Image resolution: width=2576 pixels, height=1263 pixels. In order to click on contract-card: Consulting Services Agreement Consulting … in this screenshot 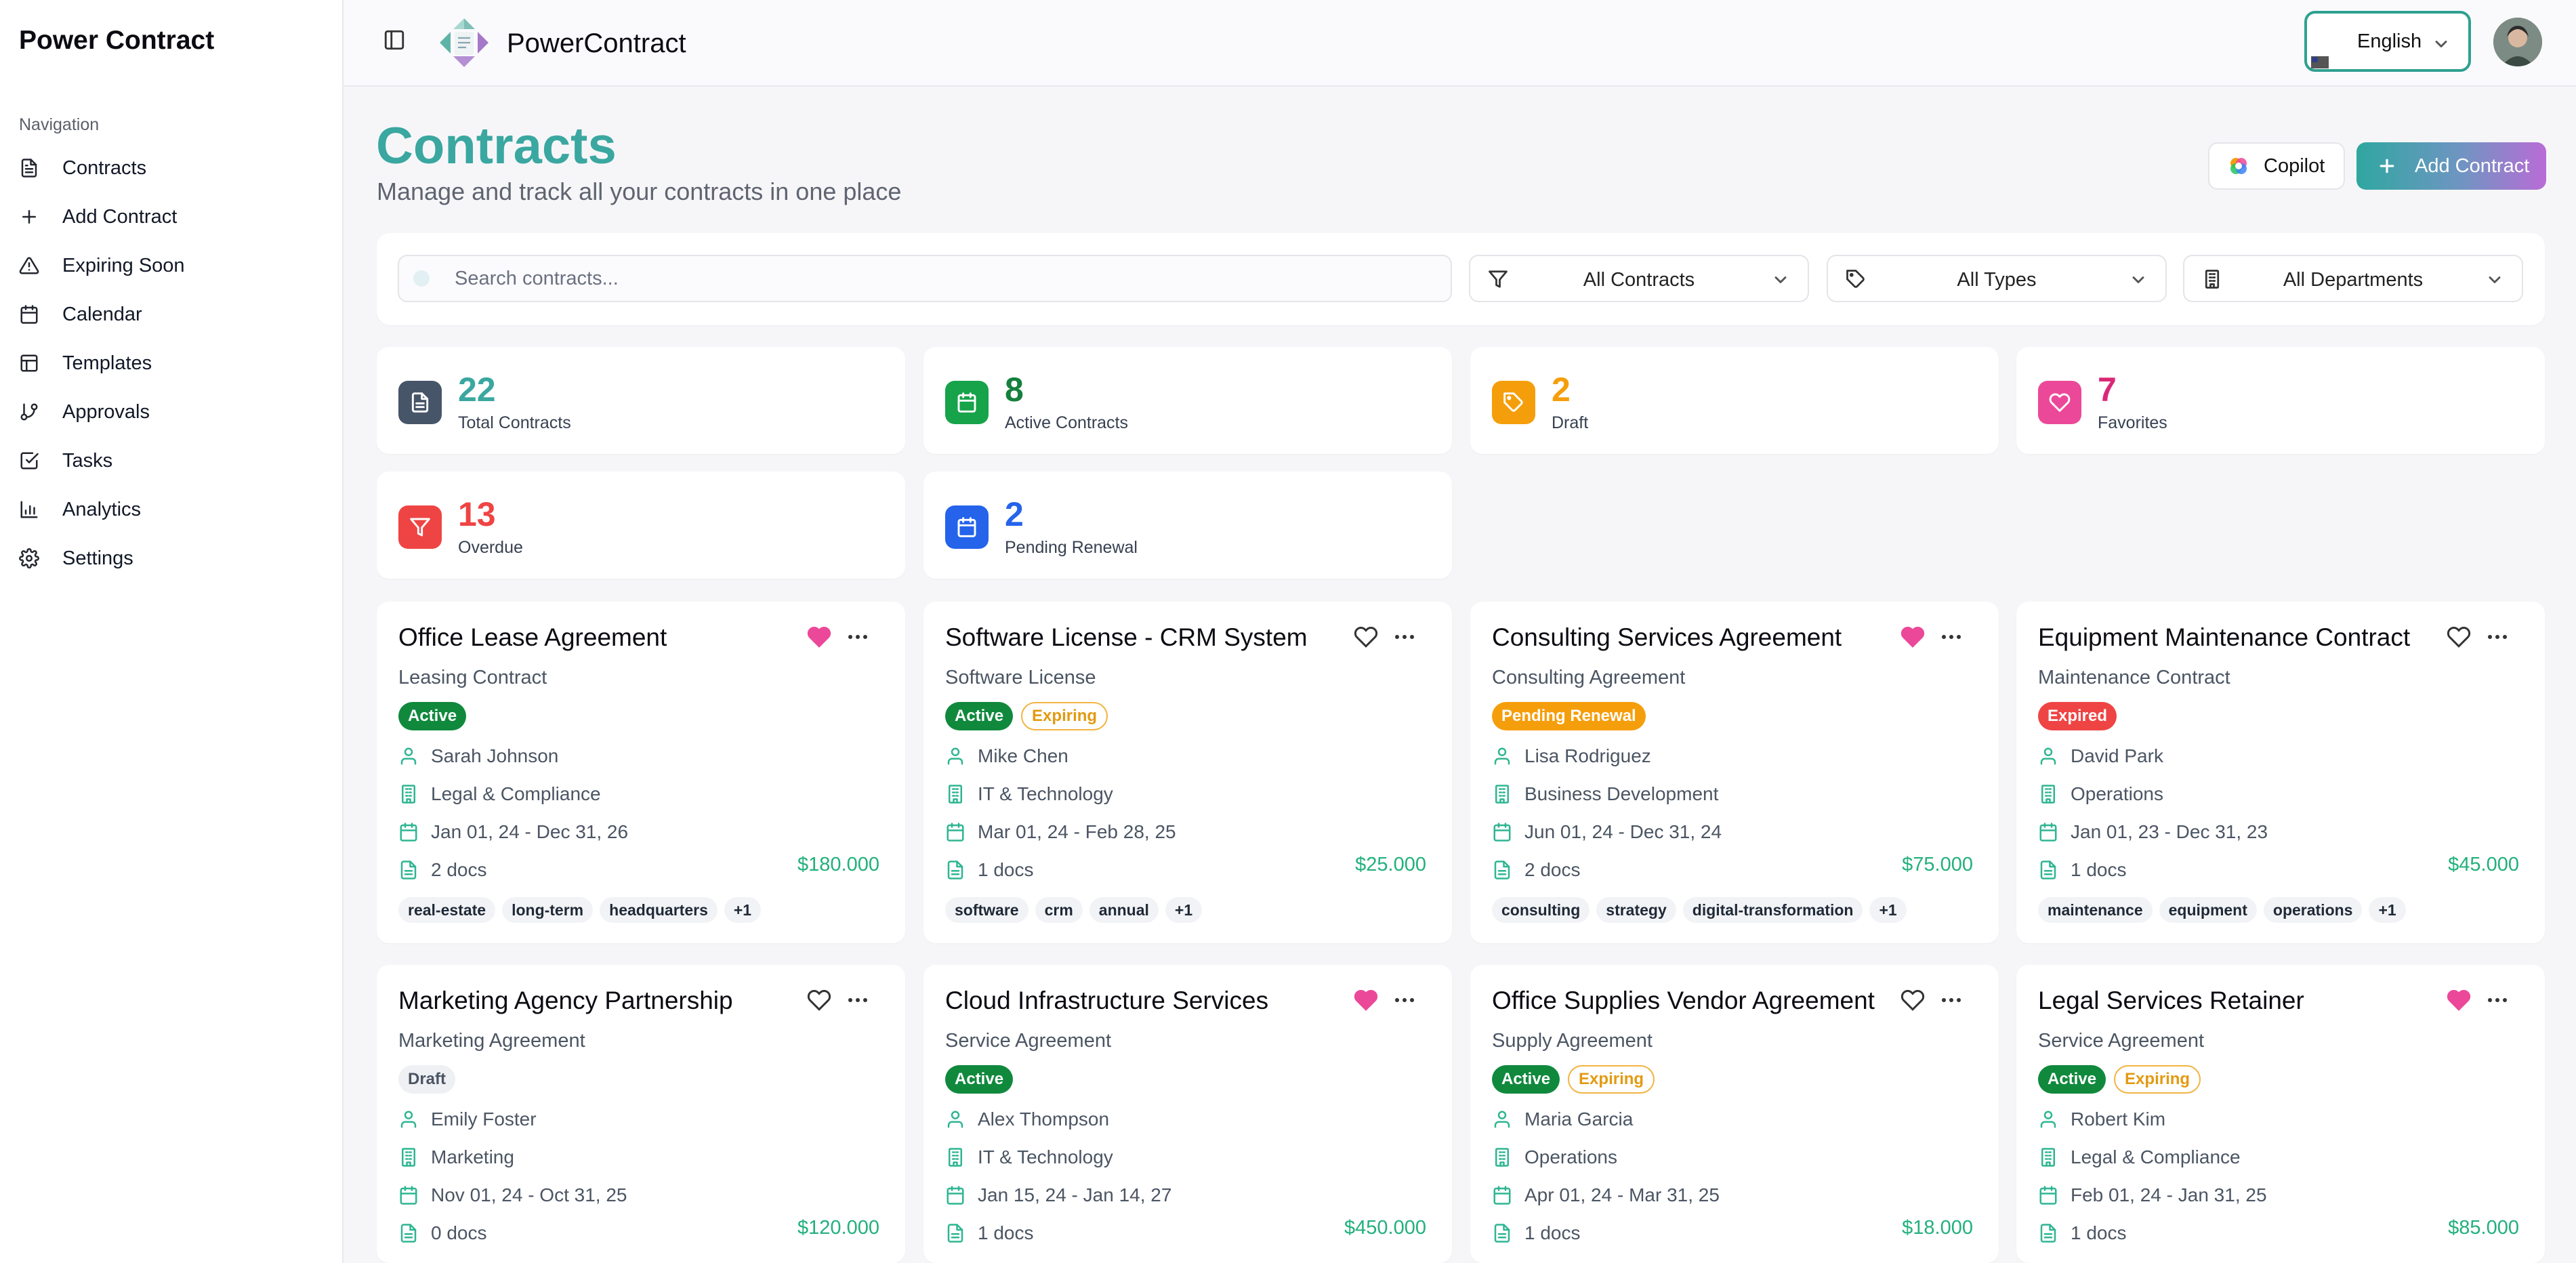, I will do `click(1734, 772)`.